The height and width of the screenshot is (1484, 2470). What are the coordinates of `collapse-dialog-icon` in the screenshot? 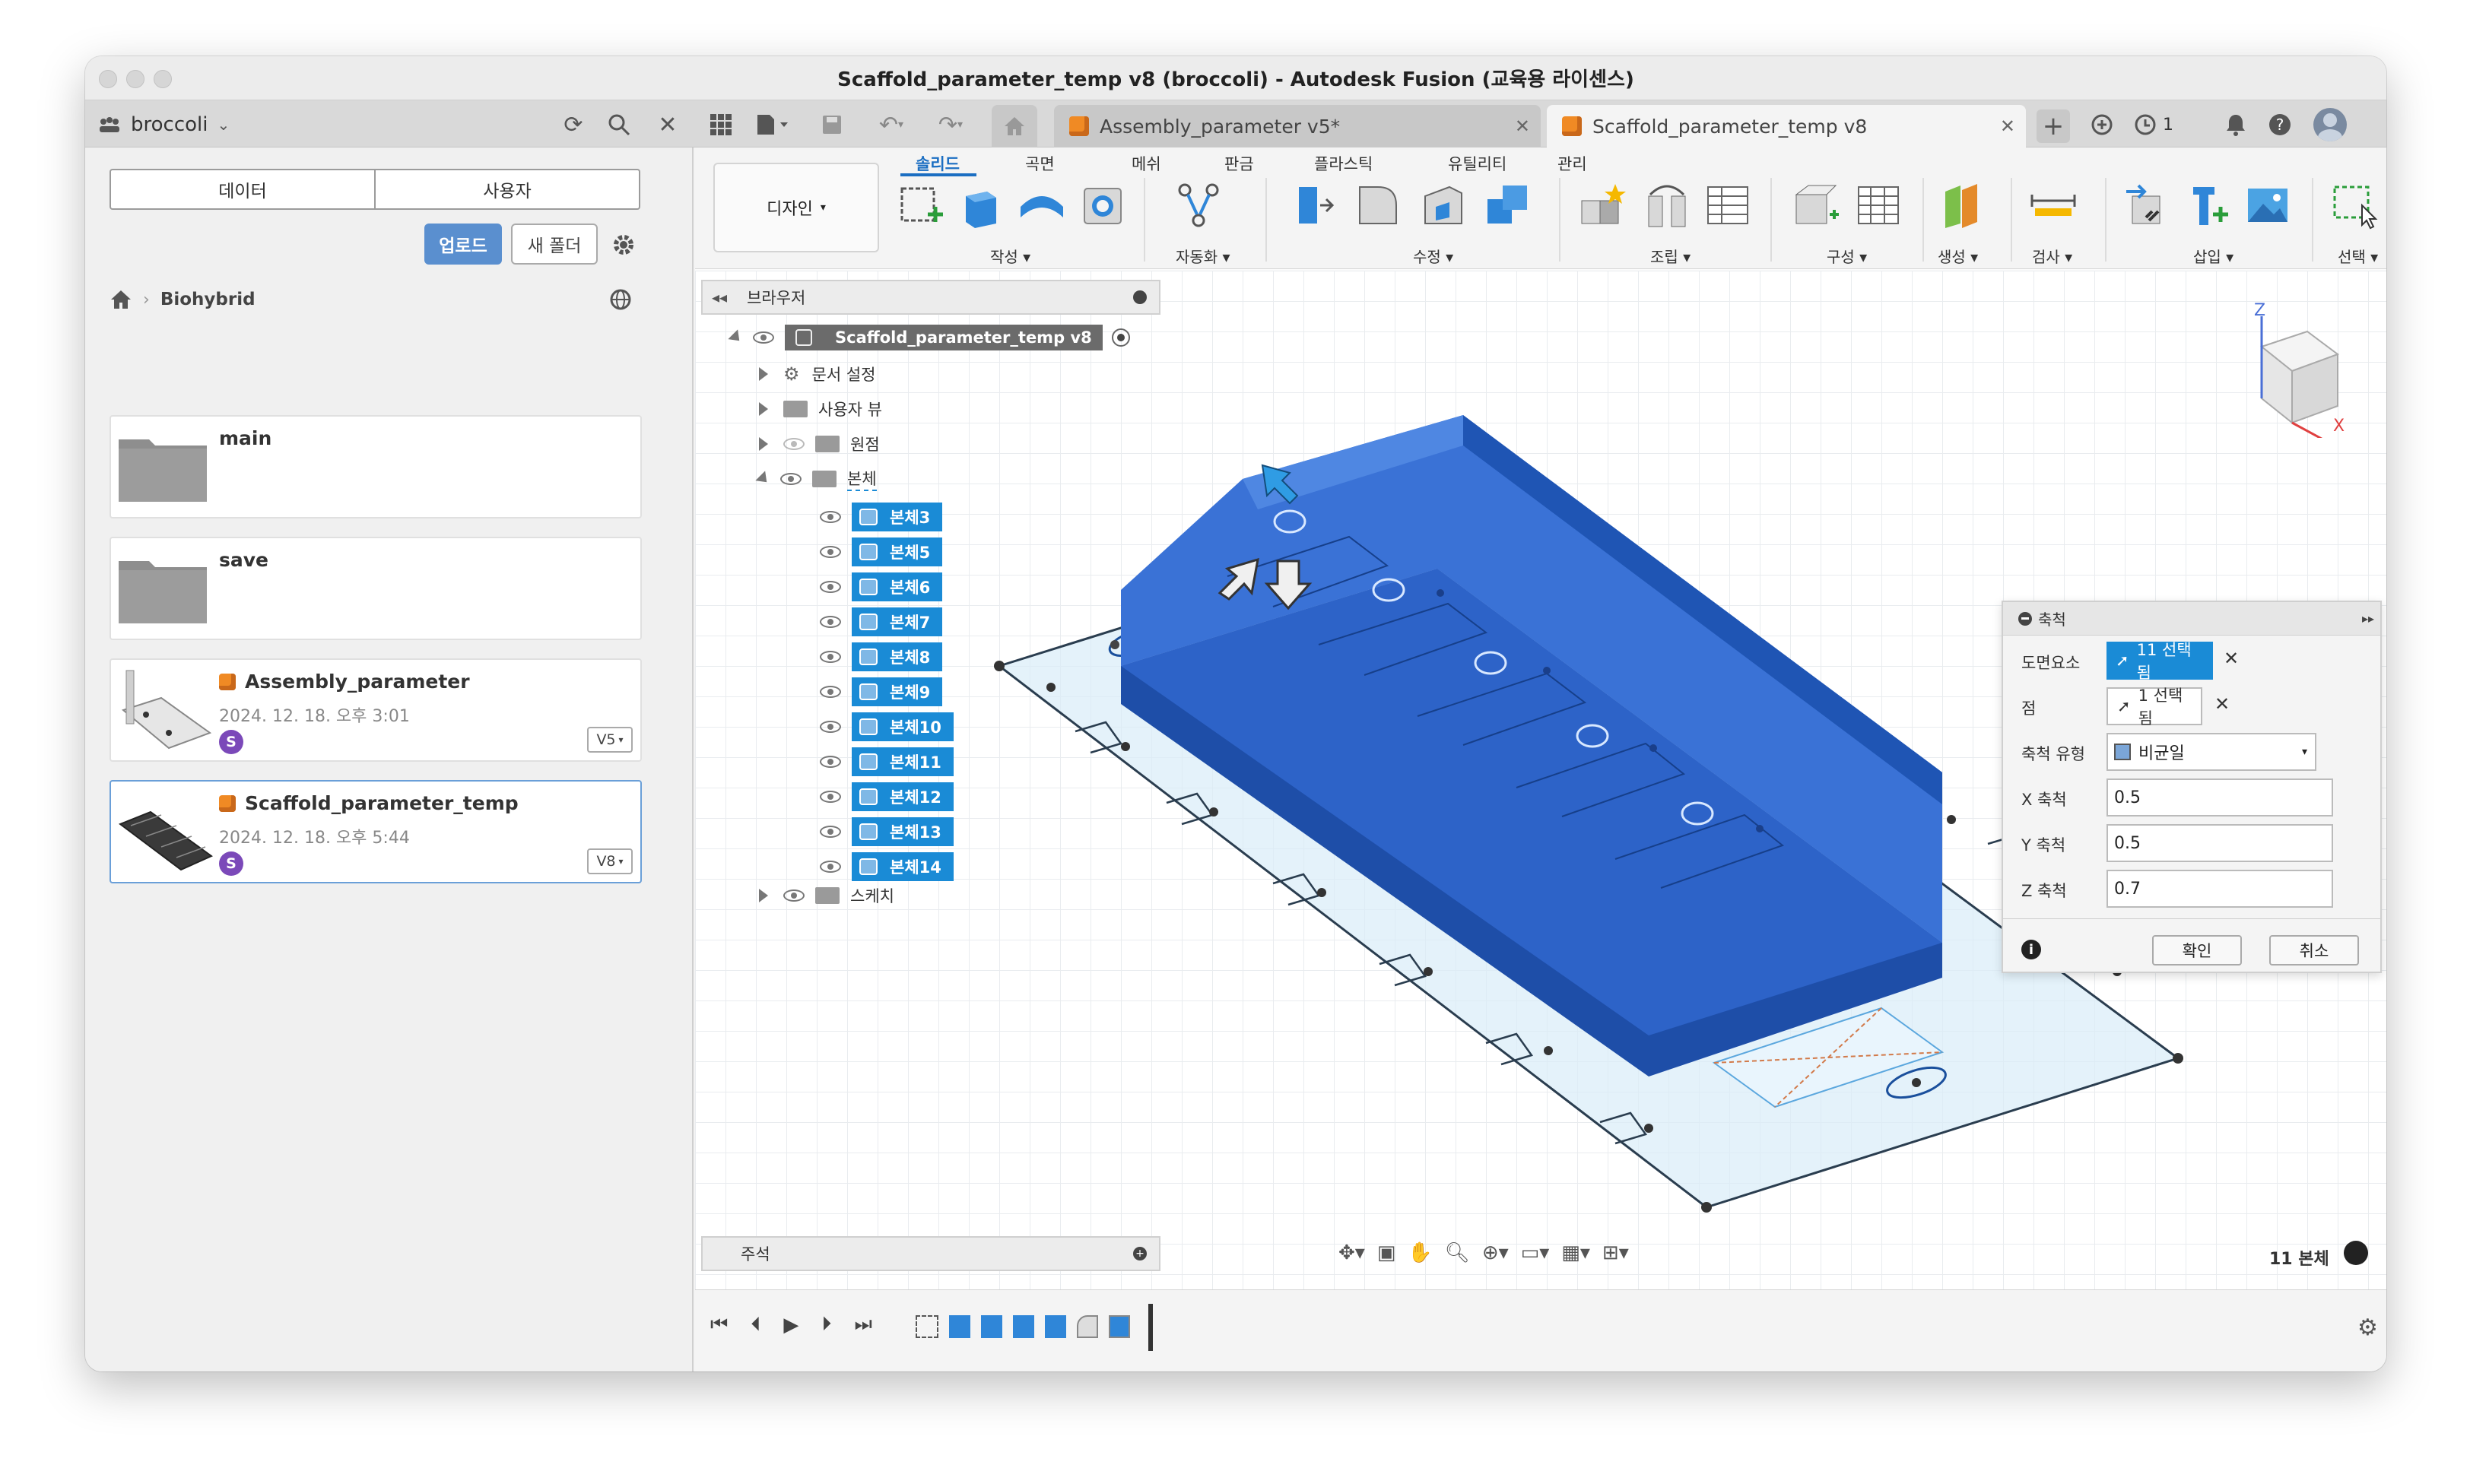 It's located at (2025, 618).